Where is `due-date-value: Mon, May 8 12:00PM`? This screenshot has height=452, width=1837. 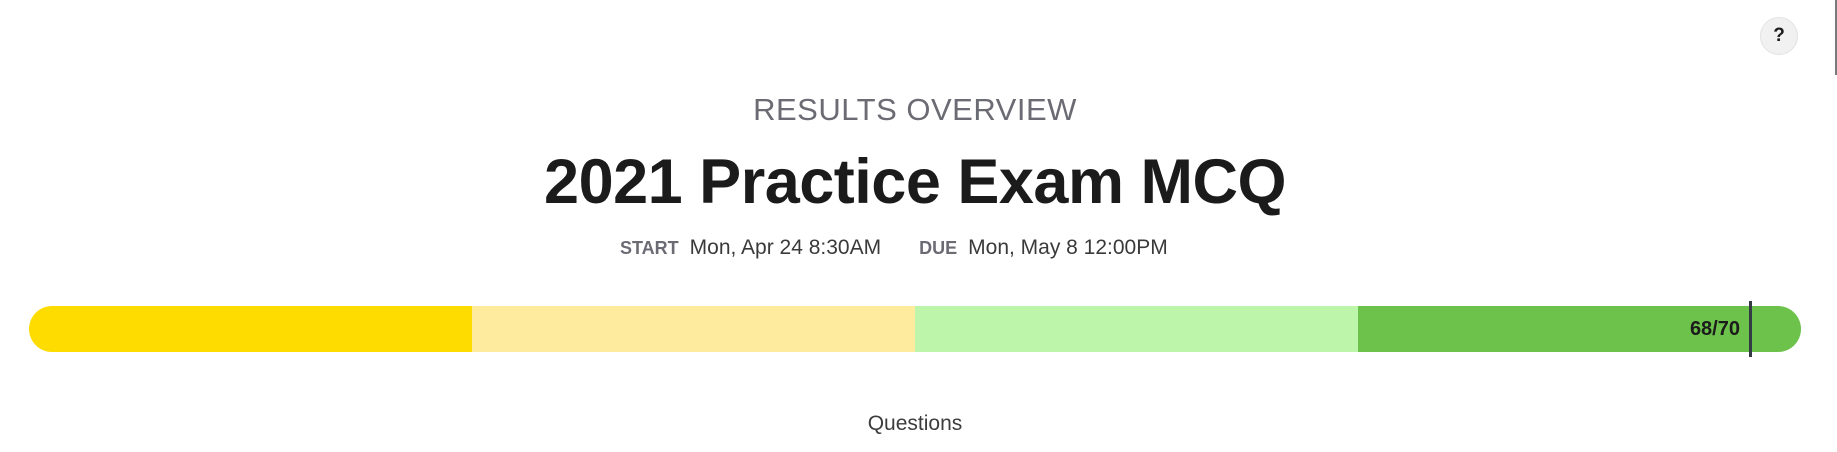 due-date-value: Mon, May 8 12:00PM is located at coordinates (1068, 247).